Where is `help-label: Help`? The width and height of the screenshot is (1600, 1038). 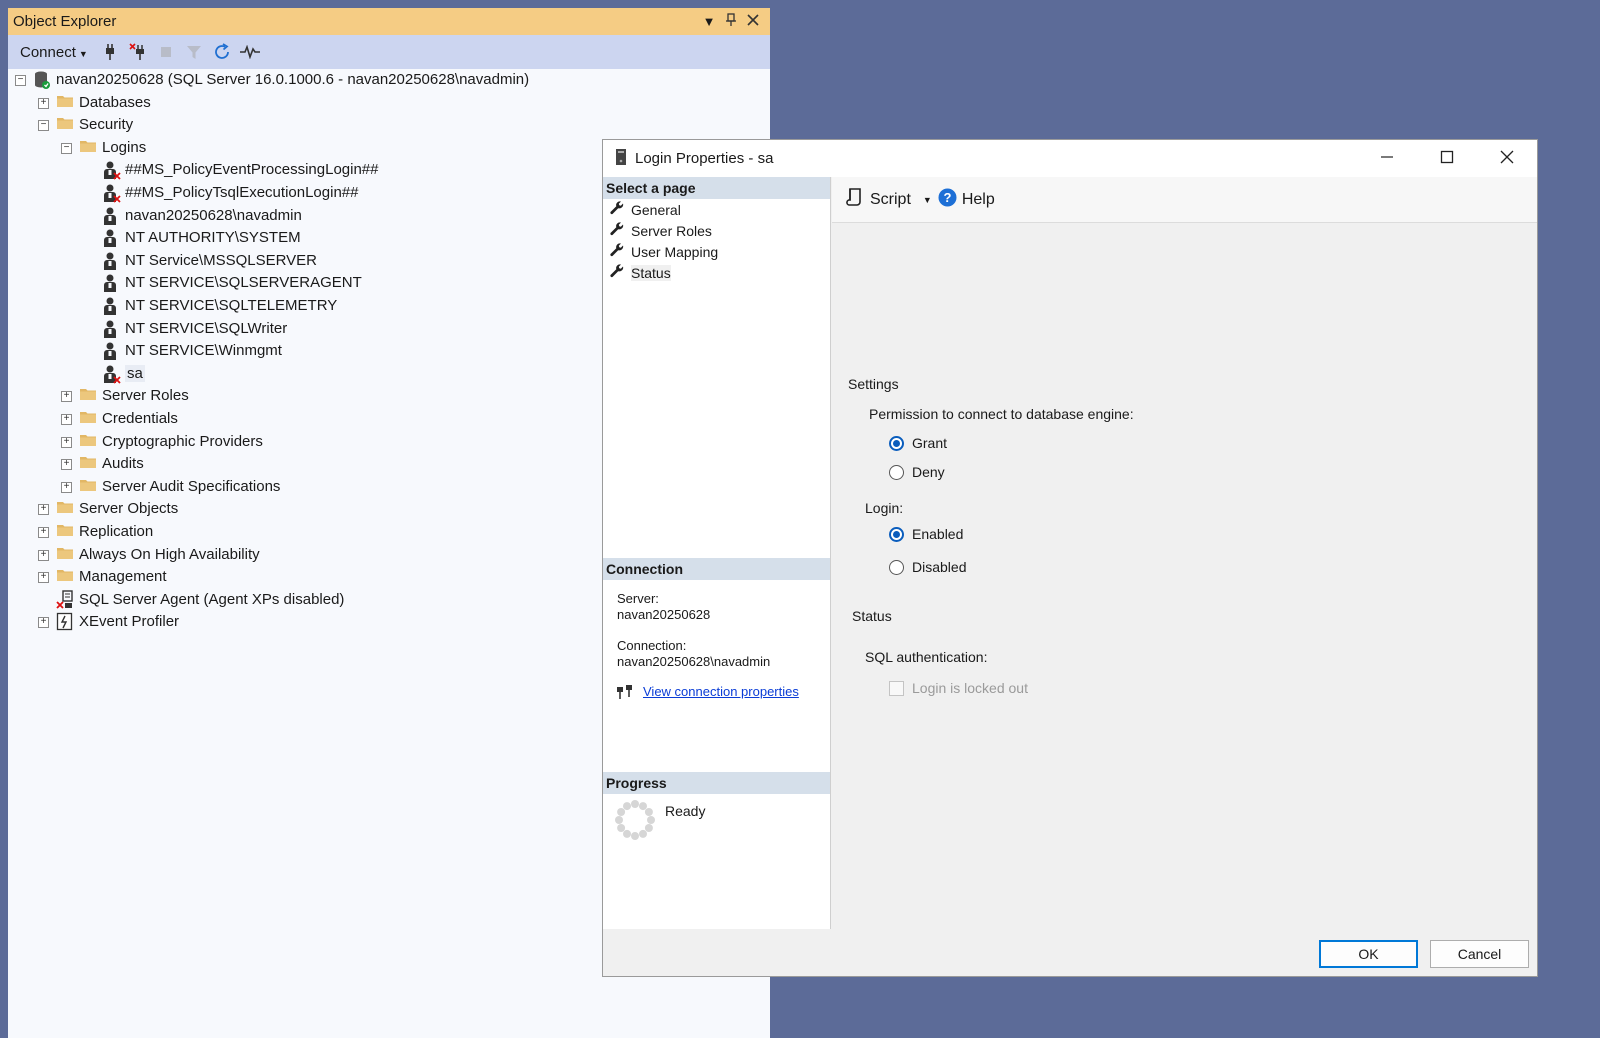
help-label: Help is located at coordinates (978, 199).